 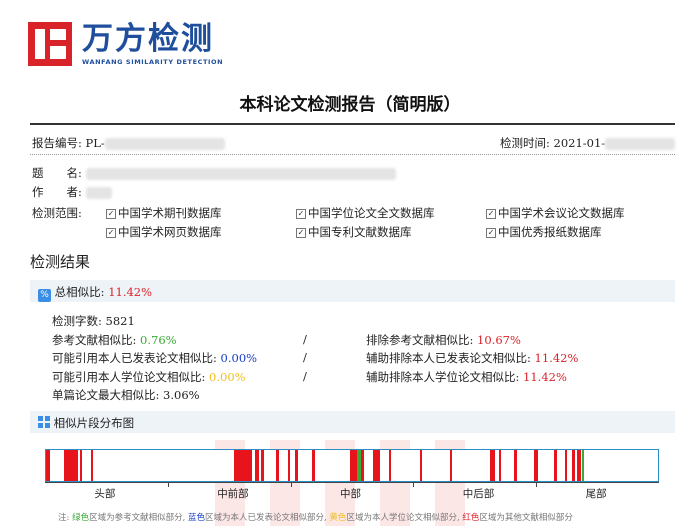 What do you see at coordinates (404, 518) in the screenshot?
I see `legend-text: 区域为本人学位论文相似部分,` at bounding box center [404, 518].